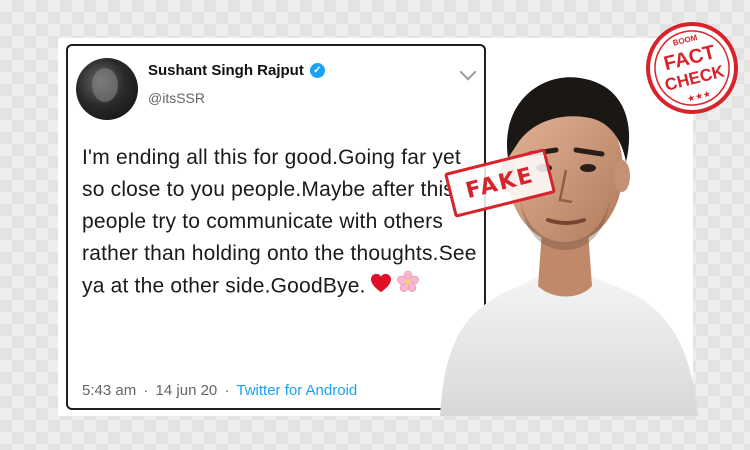 The height and width of the screenshot is (450, 750). Describe the element at coordinates (176, 98) in the screenshot. I see `tweet-handle: @itsSSR` at that location.